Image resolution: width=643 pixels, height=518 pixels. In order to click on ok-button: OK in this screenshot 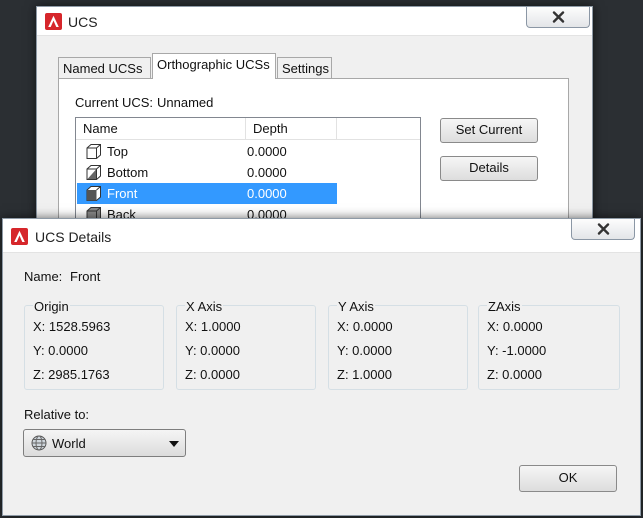, I will do `click(568, 478)`.